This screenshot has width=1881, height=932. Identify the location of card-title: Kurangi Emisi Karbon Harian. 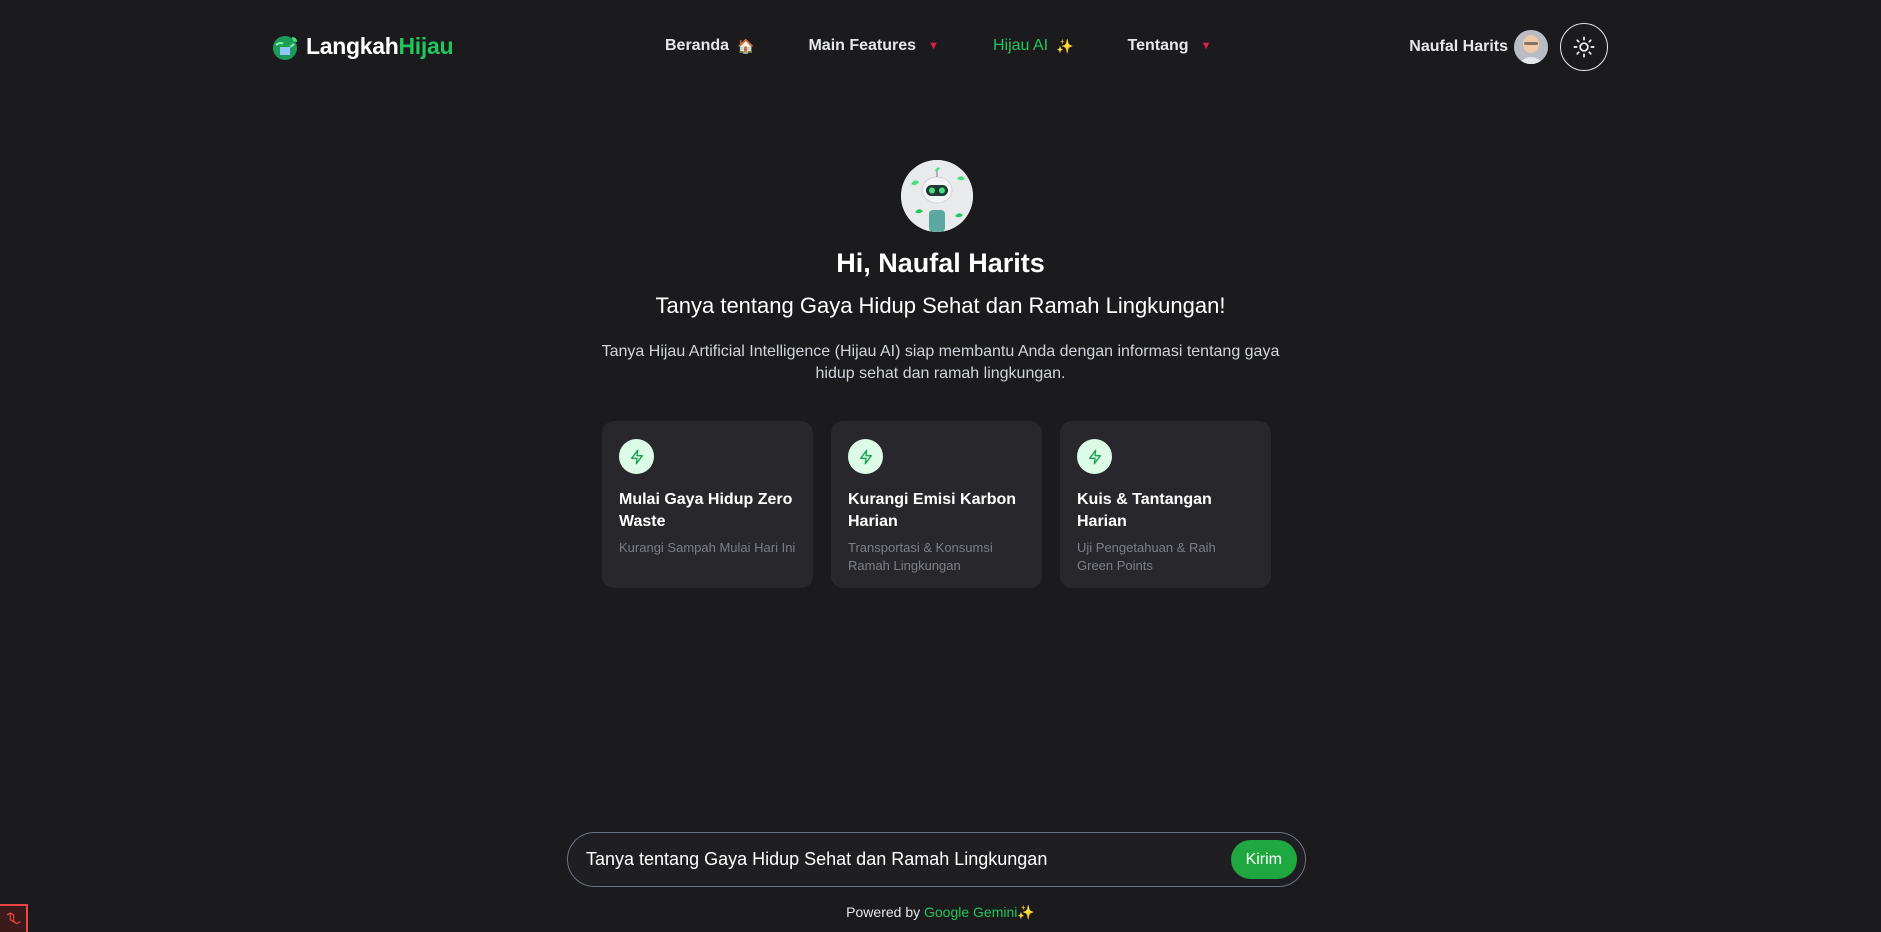
(932, 510).